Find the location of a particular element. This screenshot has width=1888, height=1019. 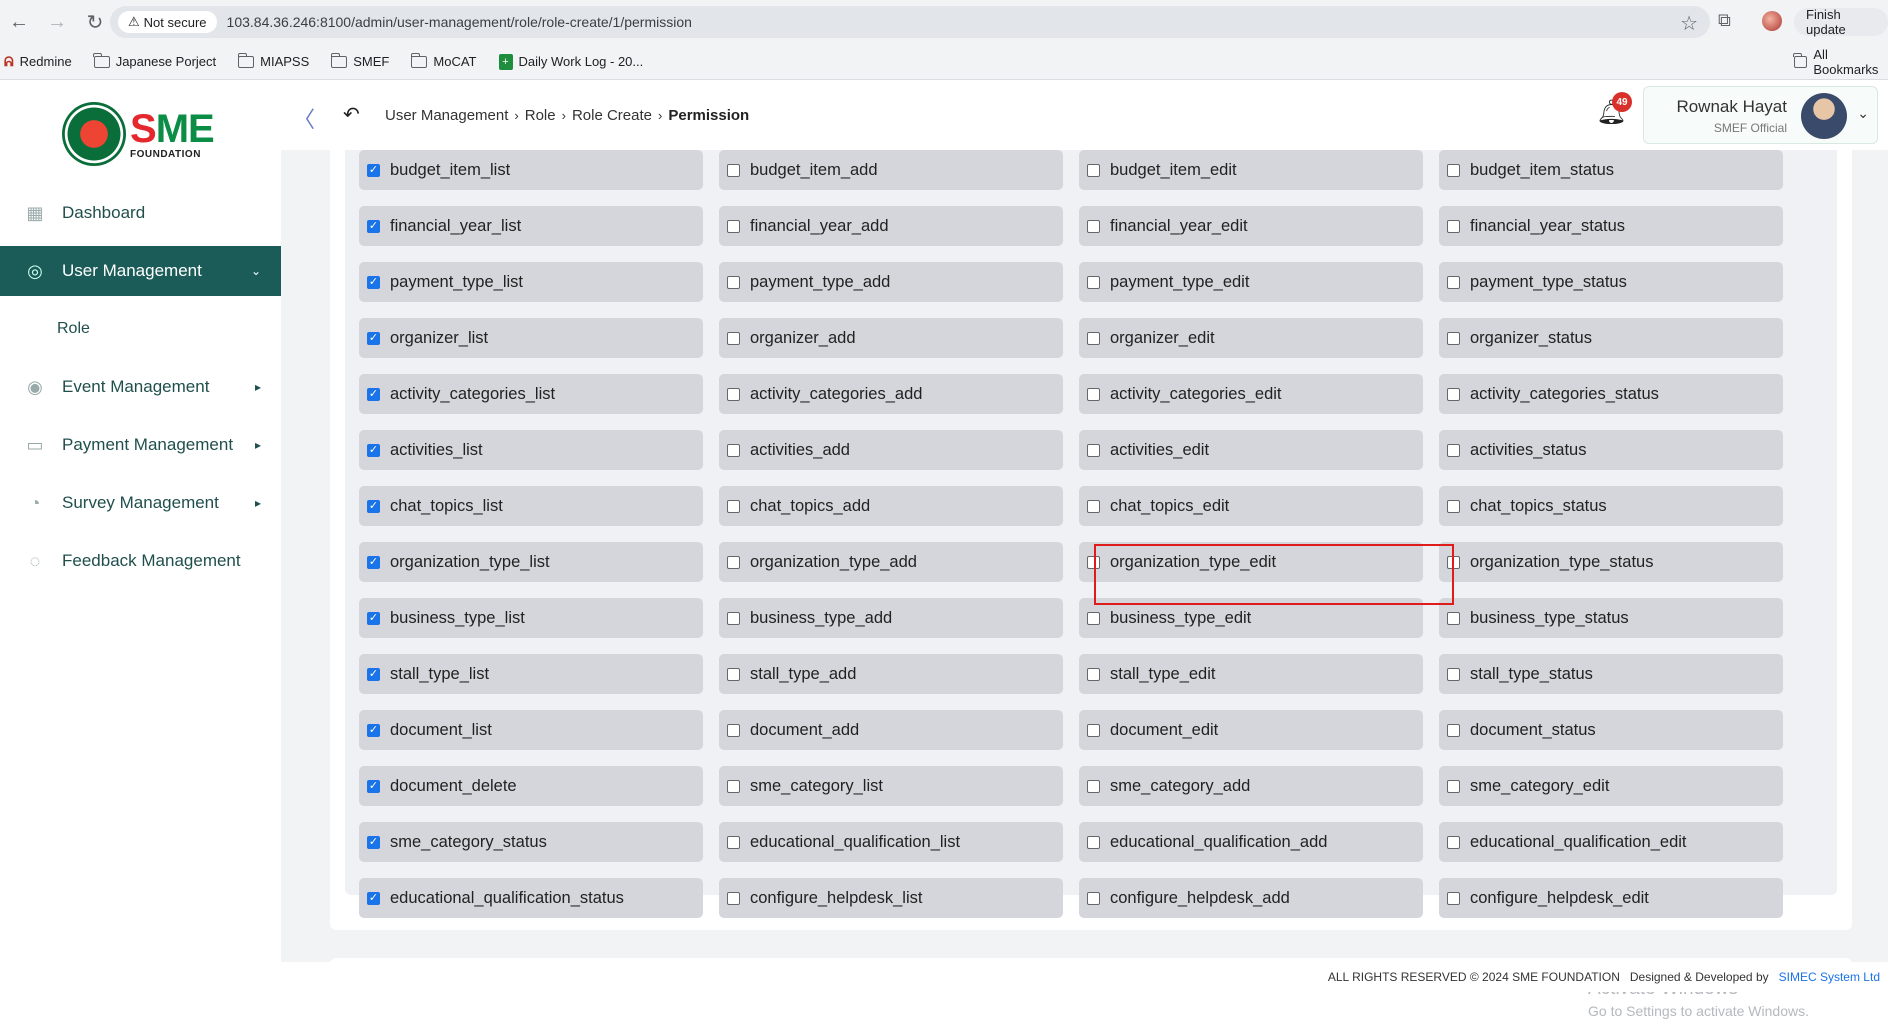

permission-item: business_type_add is located at coordinates (891, 618).